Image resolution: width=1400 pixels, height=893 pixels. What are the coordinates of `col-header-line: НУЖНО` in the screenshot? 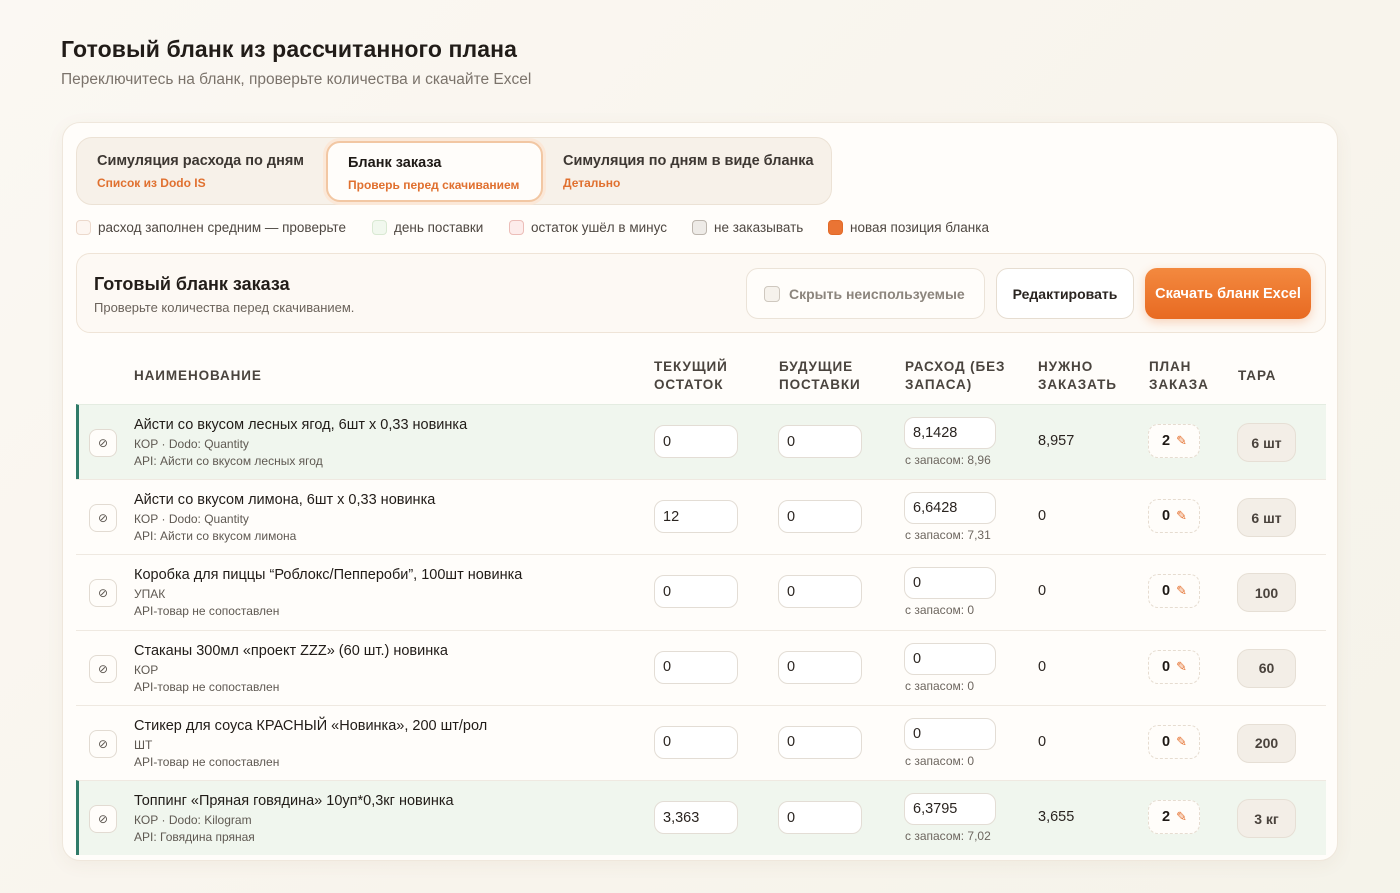 It's located at (1066, 366).